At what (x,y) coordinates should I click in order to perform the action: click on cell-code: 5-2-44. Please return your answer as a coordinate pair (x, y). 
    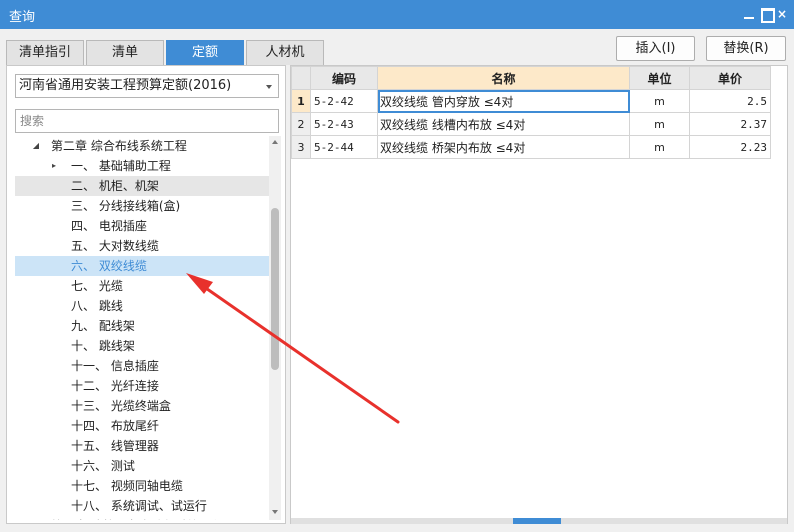
    Looking at the image, I should click on (344, 147).